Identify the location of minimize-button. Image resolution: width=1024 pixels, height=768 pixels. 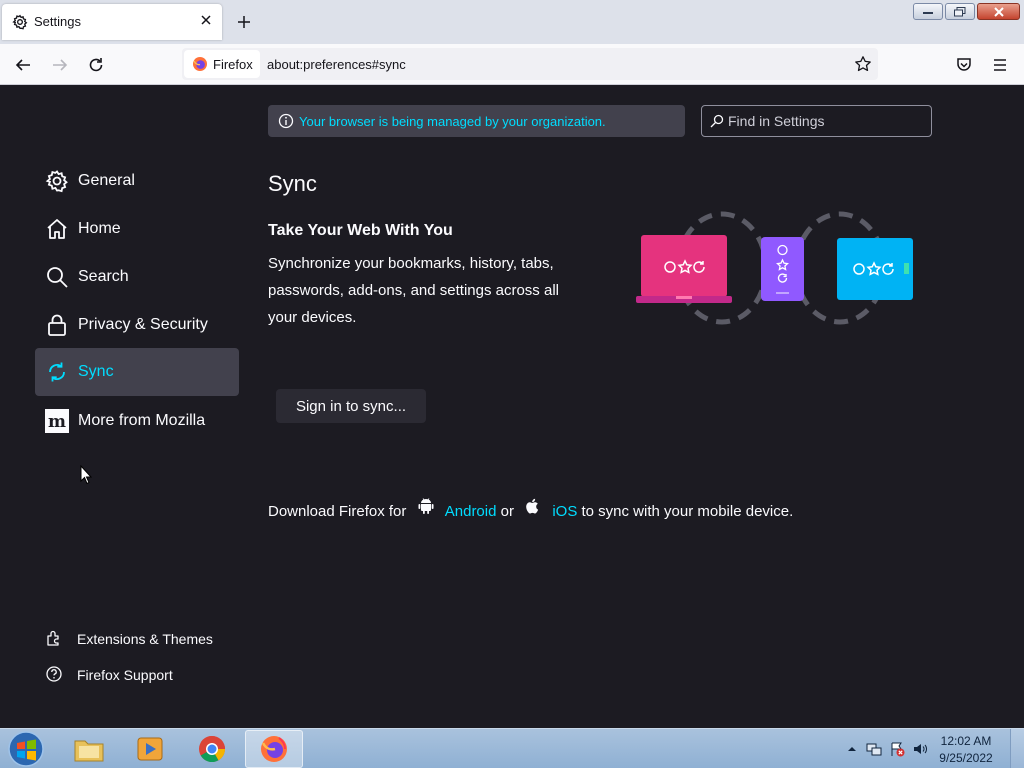
(928, 11).